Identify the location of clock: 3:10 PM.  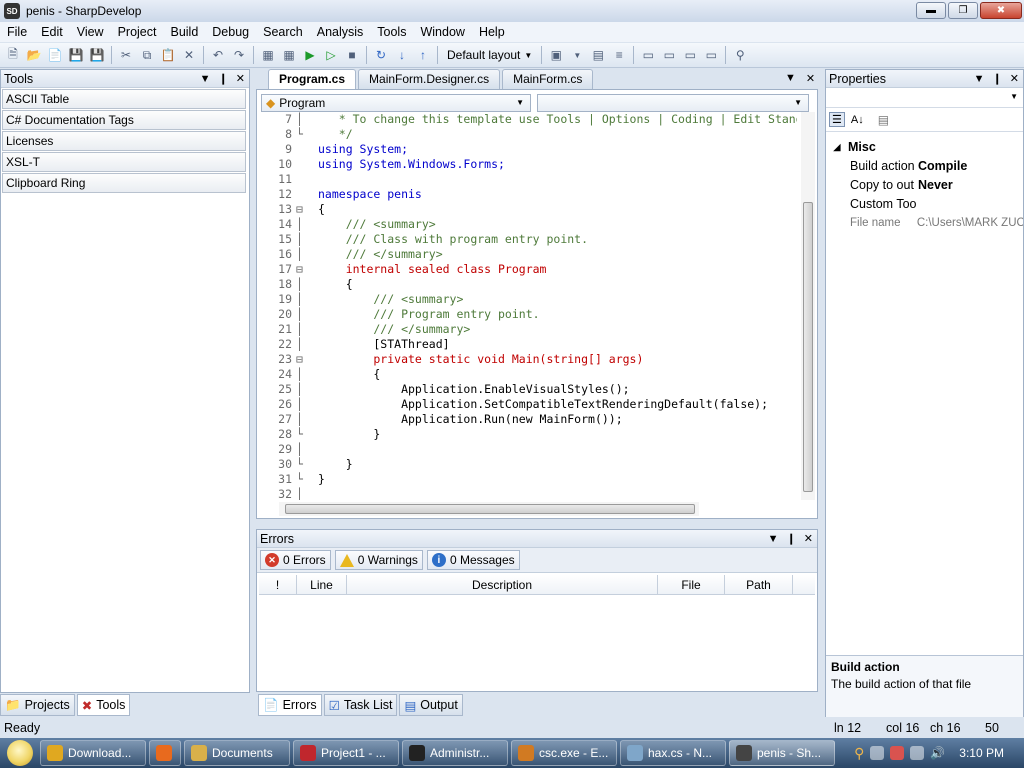
(981, 753).